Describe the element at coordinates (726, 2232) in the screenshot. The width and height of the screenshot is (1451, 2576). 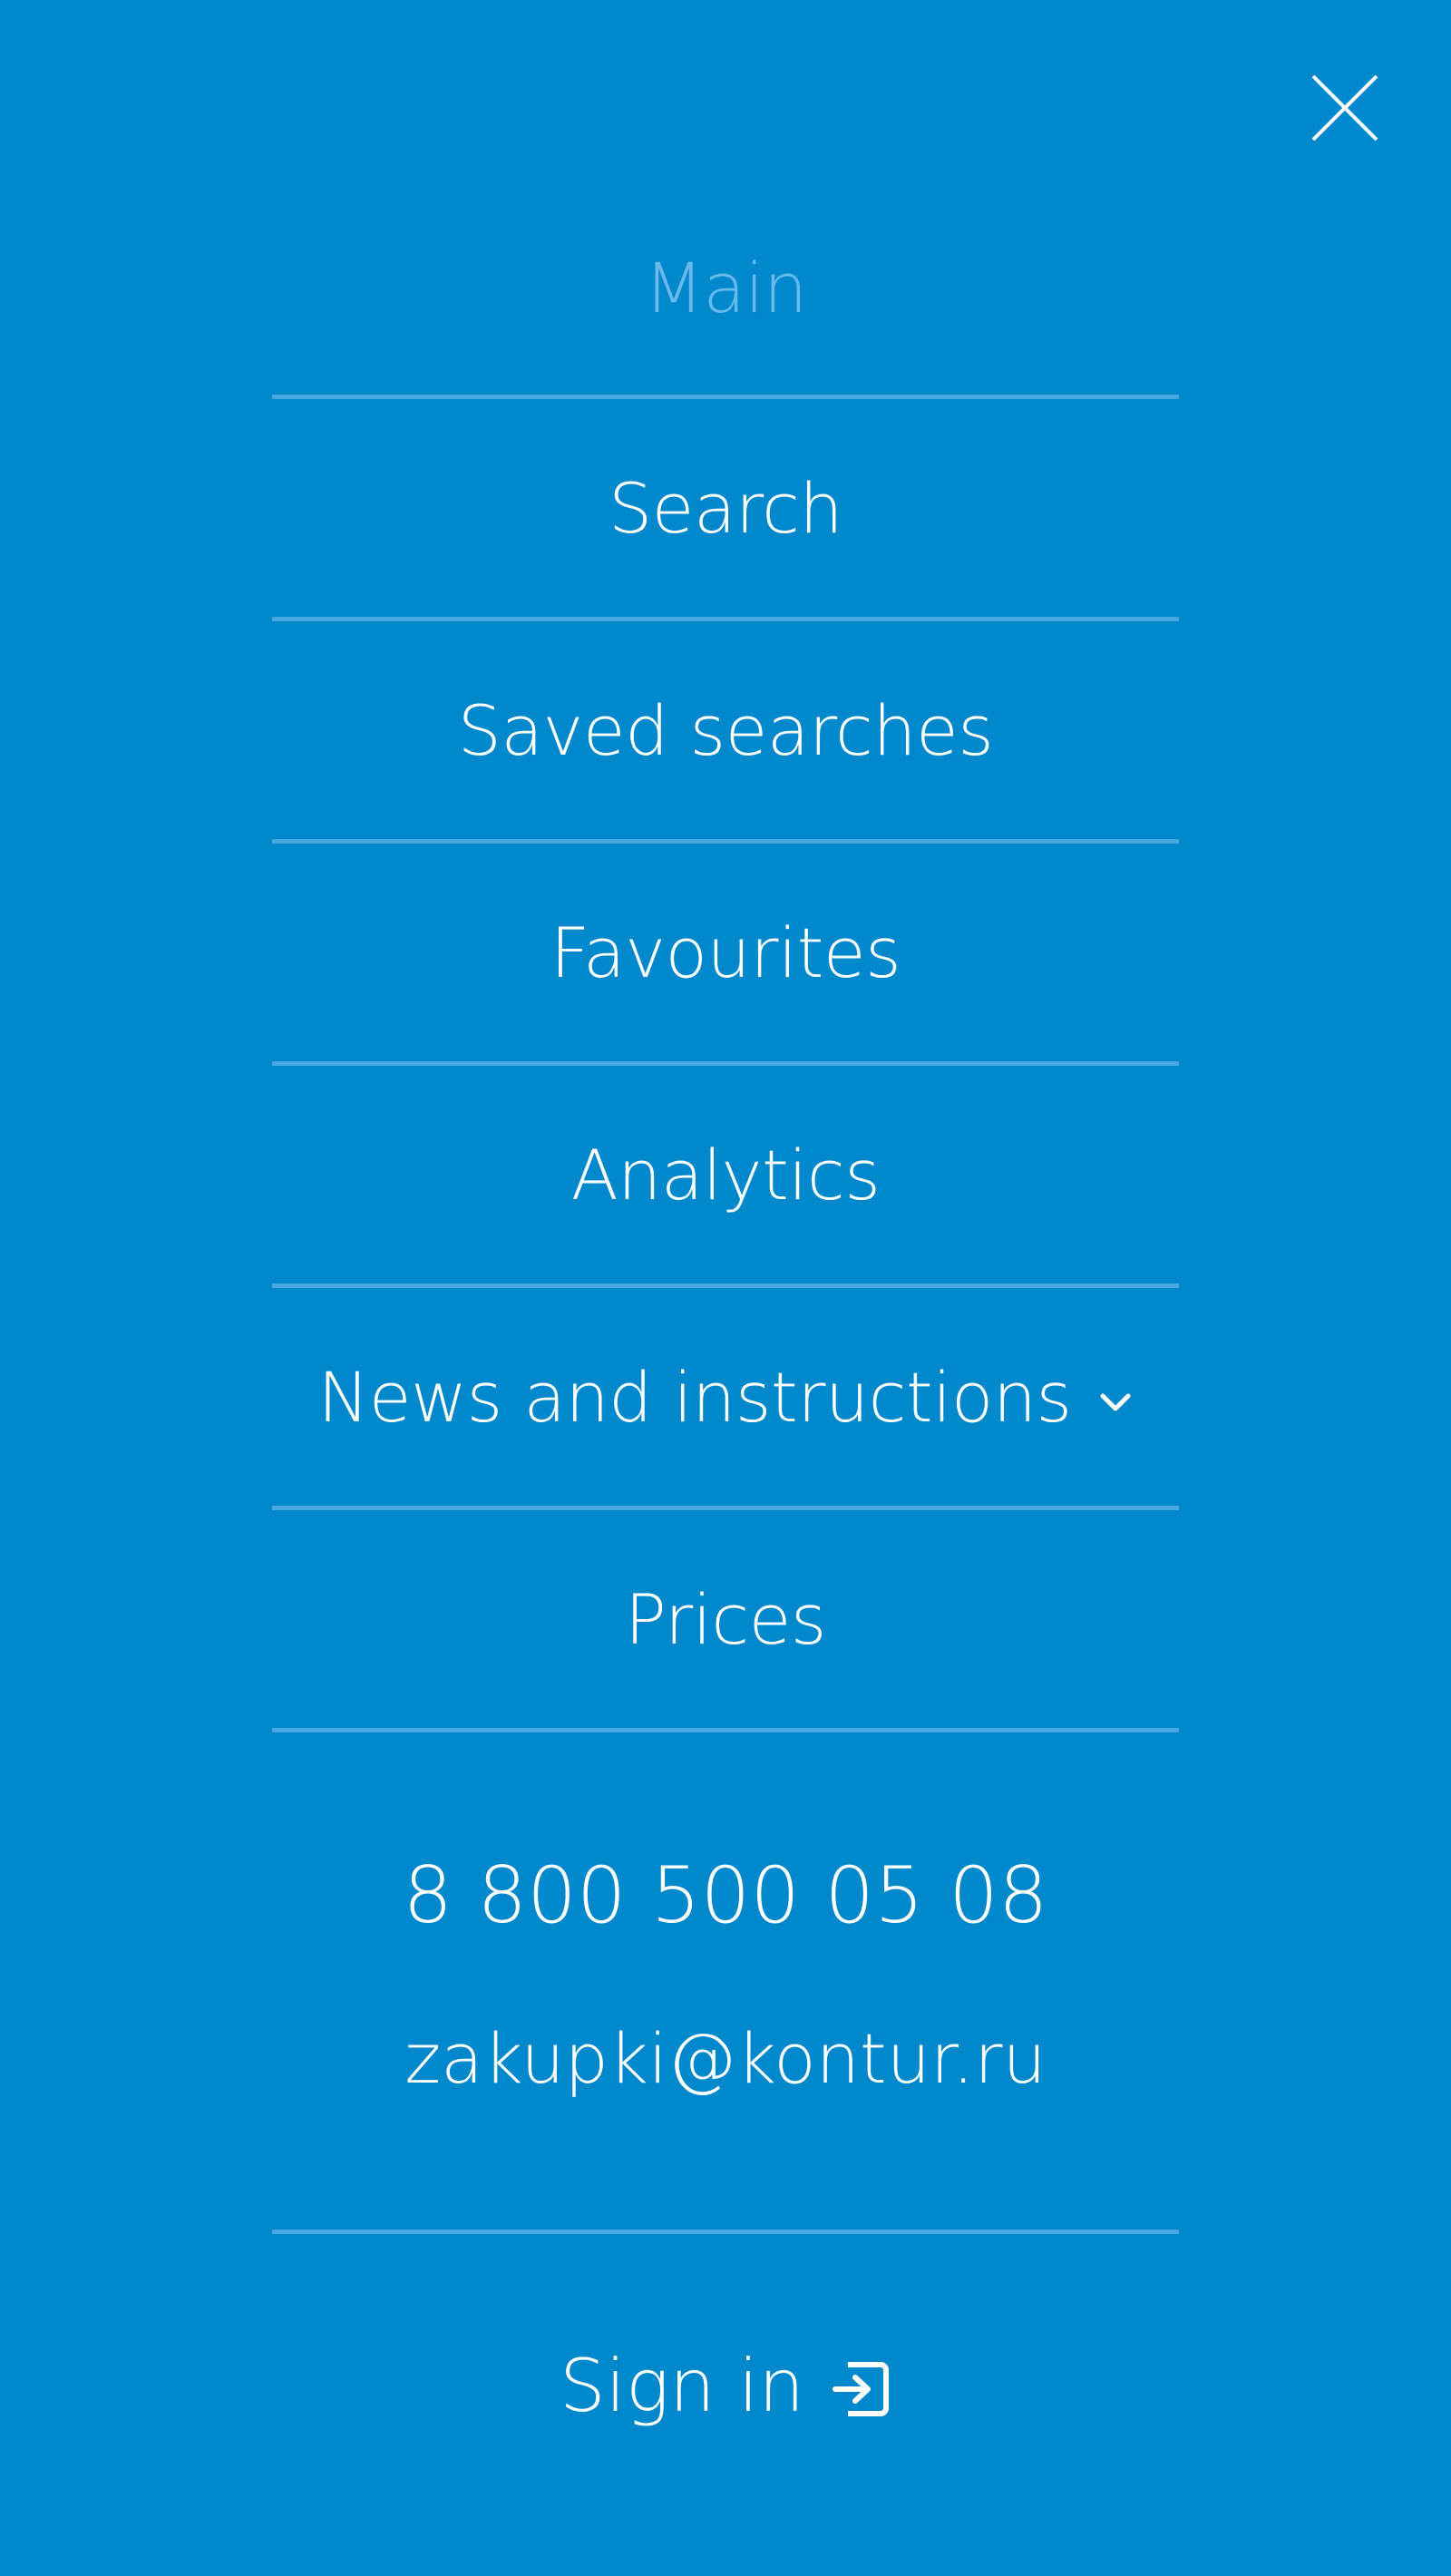
I see `divider` at that location.